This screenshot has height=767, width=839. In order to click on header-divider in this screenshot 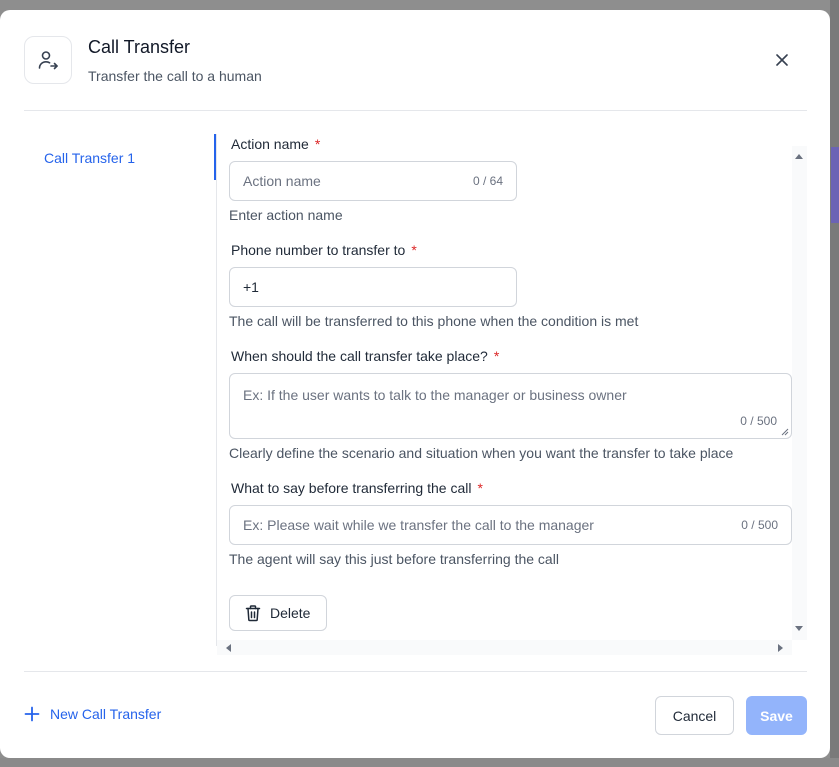, I will do `click(415, 110)`.